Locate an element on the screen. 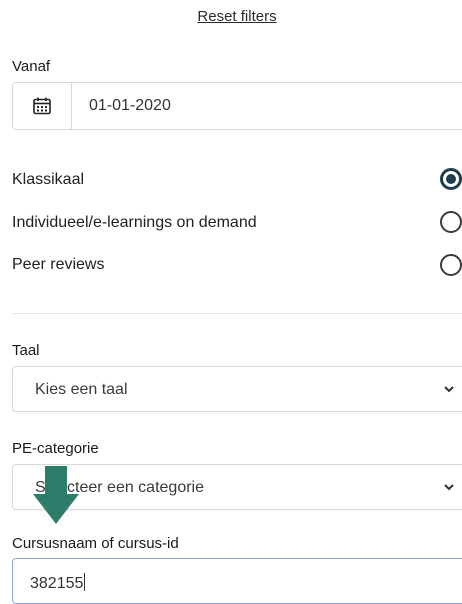 The image size is (462, 604). radio-individueel is located at coordinates (451, 222).